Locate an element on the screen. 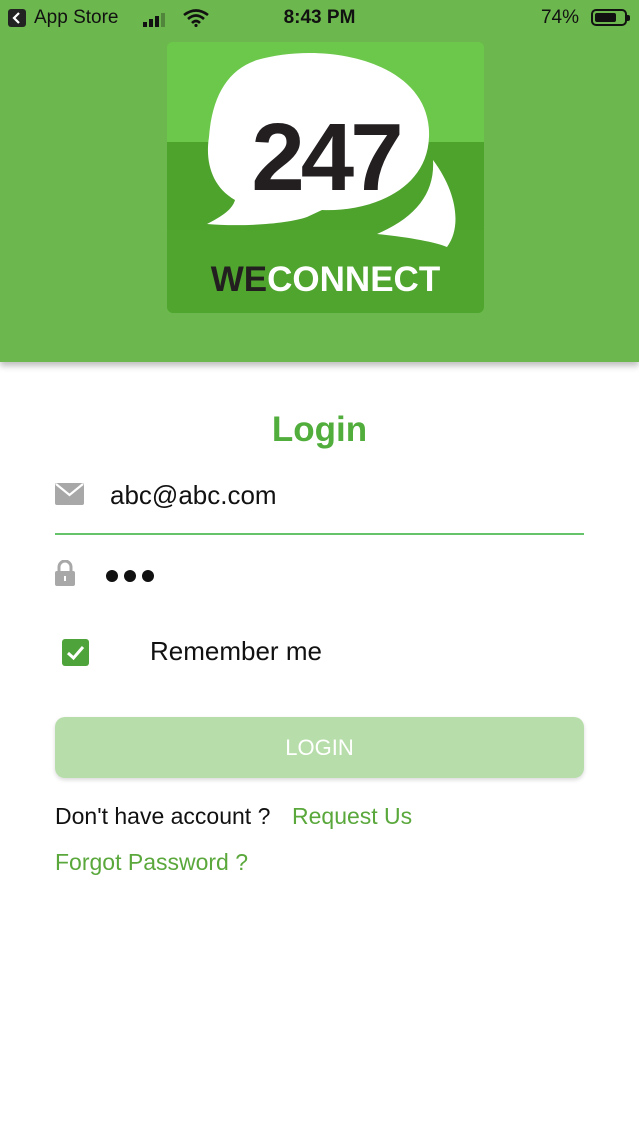 The width and height of the screenshot is (639, 1136). remember-checkbox is located at coordinates (75, 652).